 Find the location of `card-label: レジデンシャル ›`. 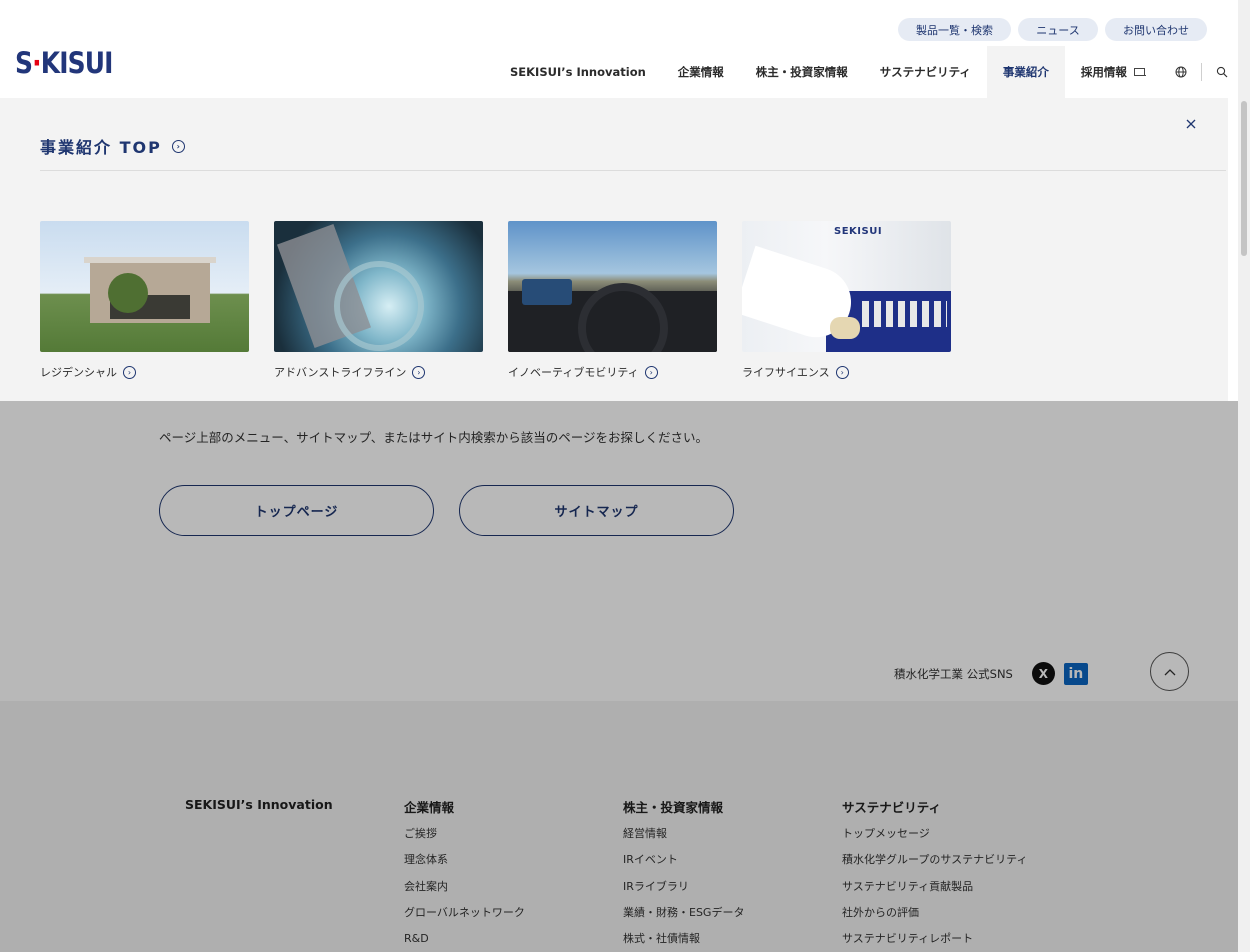

card-label: レジデンシャル › is located at coordinates (144, 372).